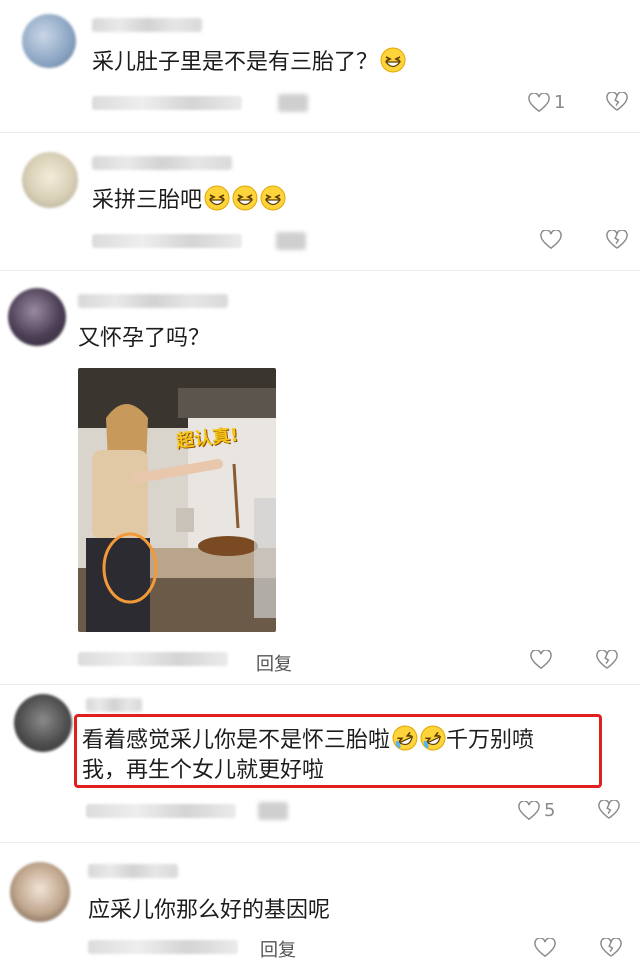  What do you see at coordinates (490, 740) in the screenshot?
I see `comment-text-content: 千万别喷` at bounding box center [490, 740].